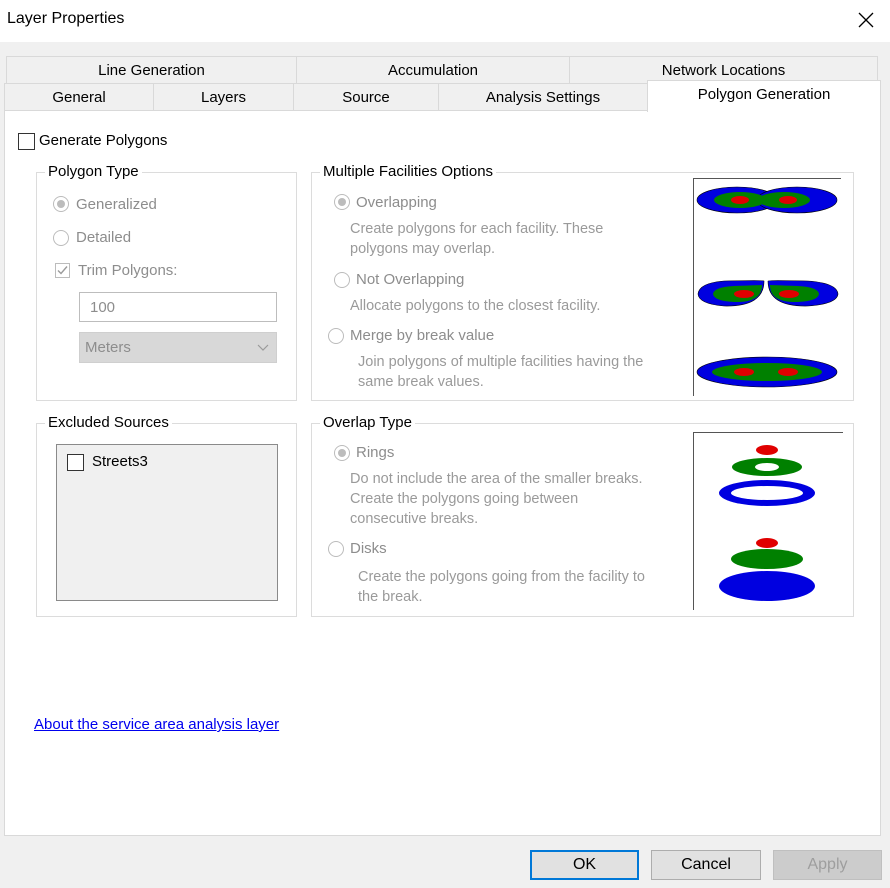 This screenshot has height=888, width=890. Describe the element at coordinates (93, 172) in the screenshot. I see `polygon-type-title: Polygon Type` at that location.